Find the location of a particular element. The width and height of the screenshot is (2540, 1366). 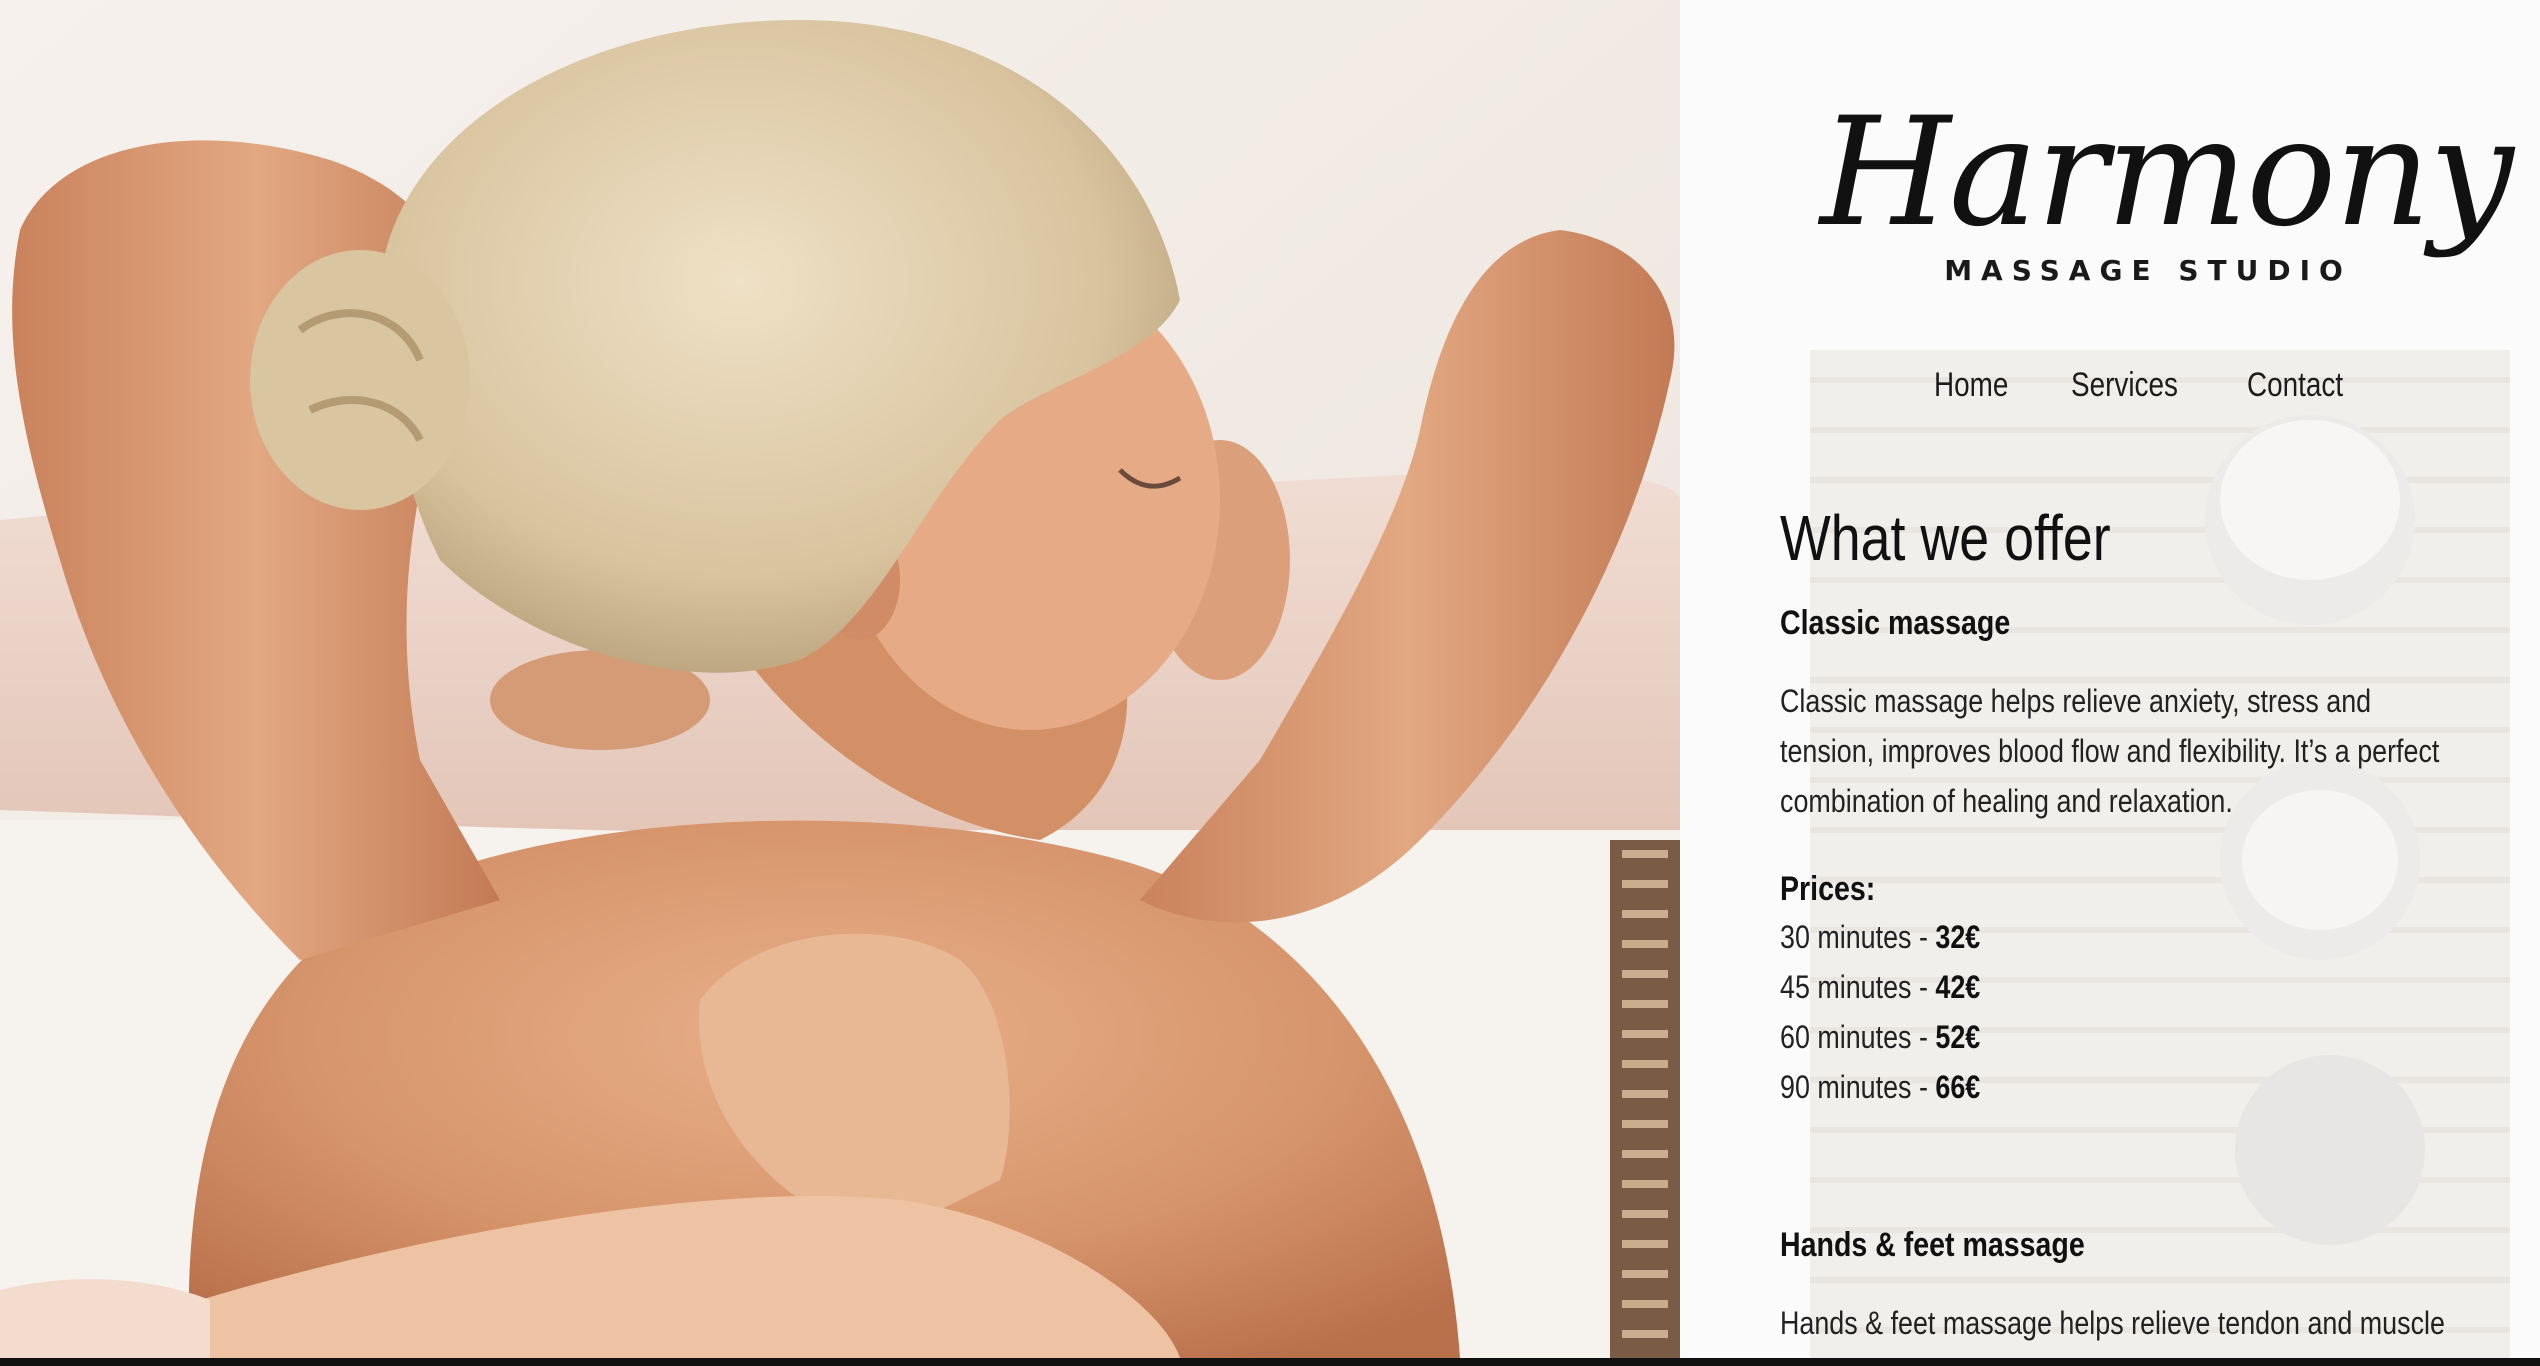

service-title: Hands & feet massage is located at coordinates (1932, 1245).